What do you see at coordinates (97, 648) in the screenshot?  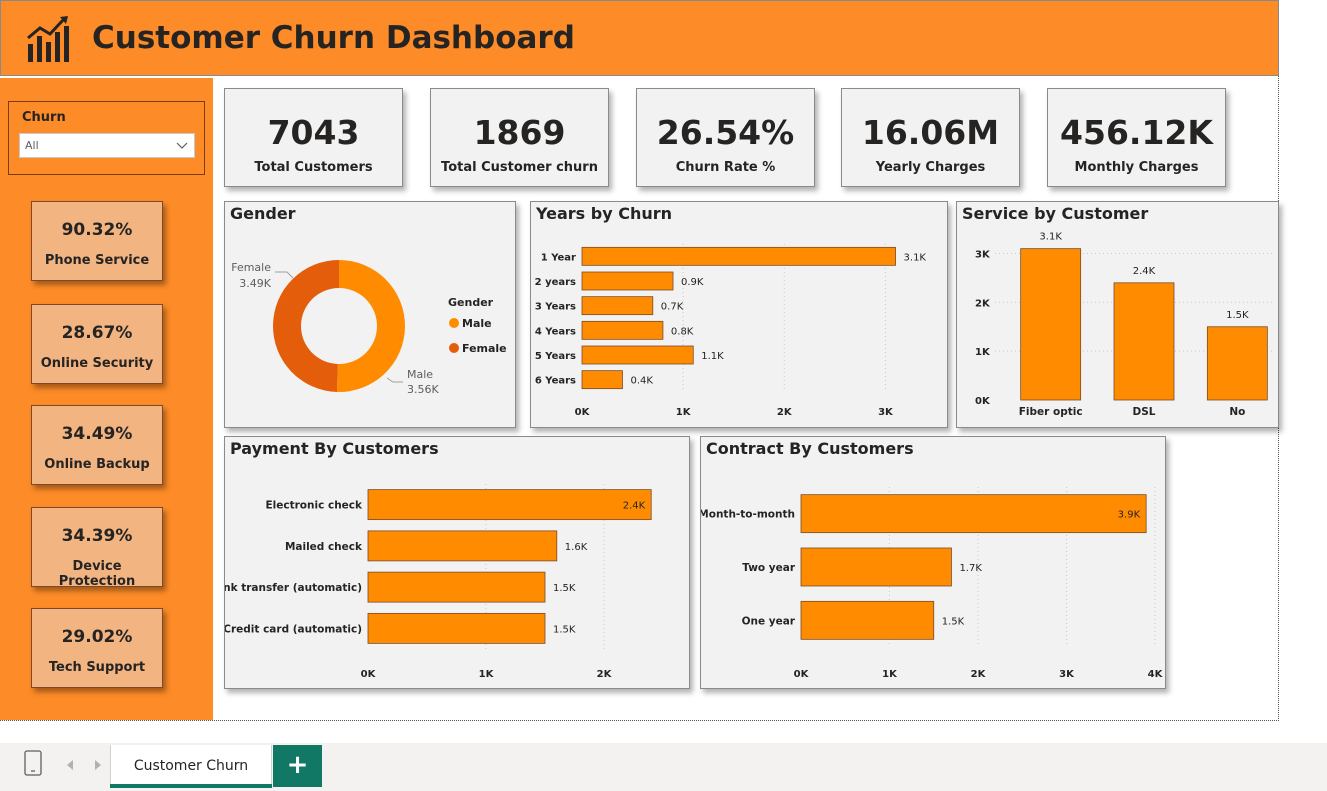 I see `service-card-tech-support: 29.02% Tech Support` at bounding box center [97, 648].